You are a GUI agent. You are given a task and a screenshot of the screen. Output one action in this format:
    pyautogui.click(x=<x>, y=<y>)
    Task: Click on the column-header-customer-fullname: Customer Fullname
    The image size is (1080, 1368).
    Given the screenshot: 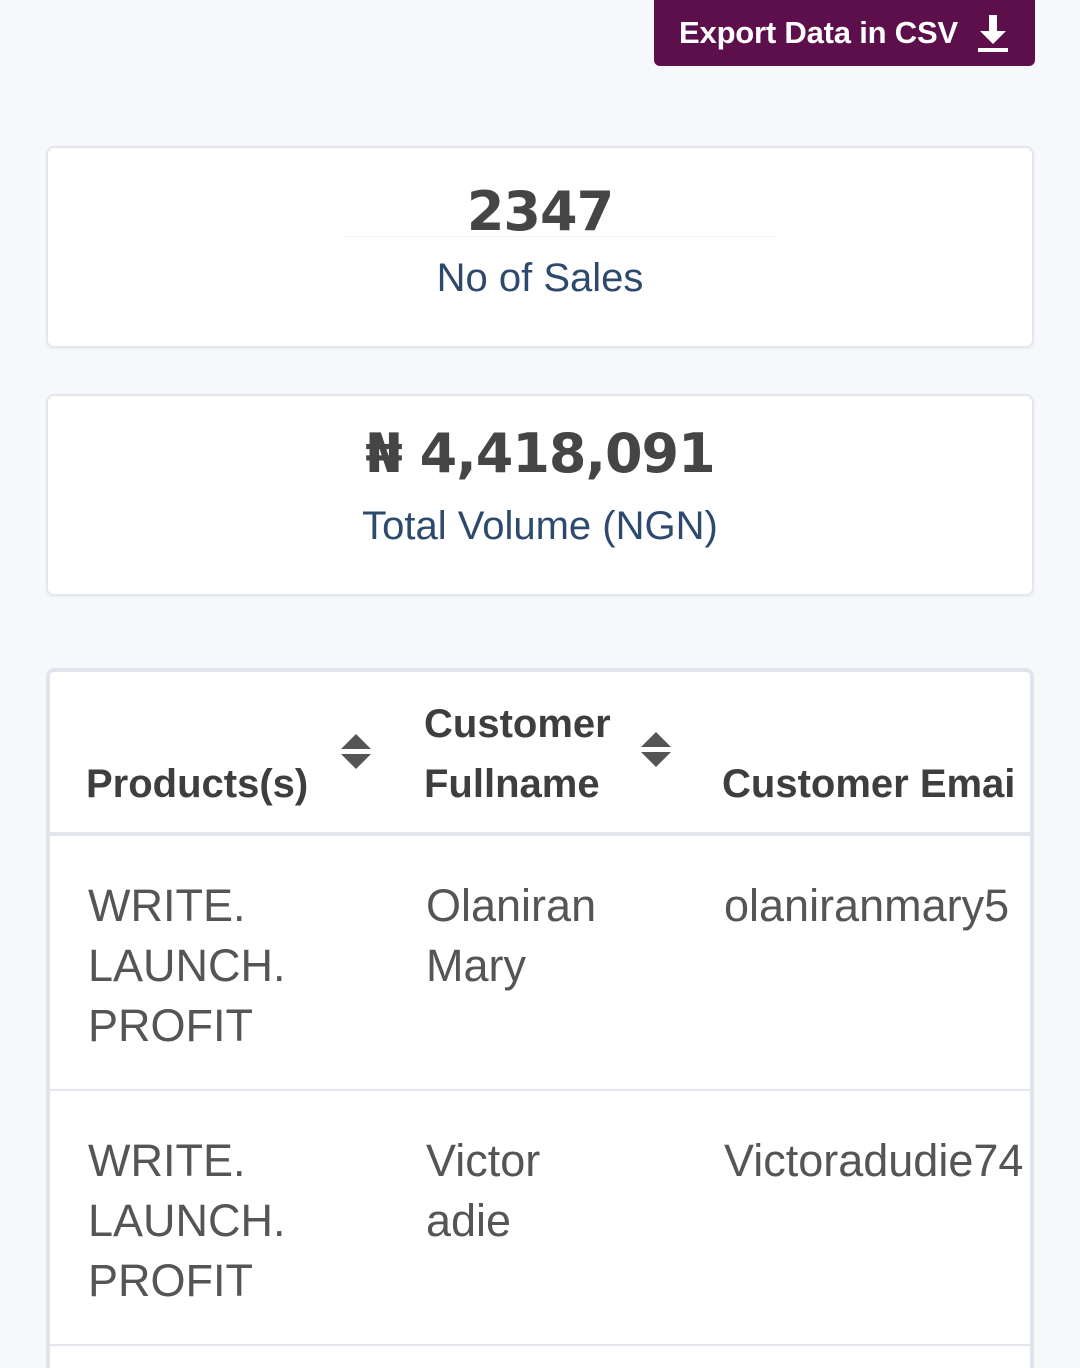 What is the action you would take?
    pyautogui.click(x=517, y=754)
    